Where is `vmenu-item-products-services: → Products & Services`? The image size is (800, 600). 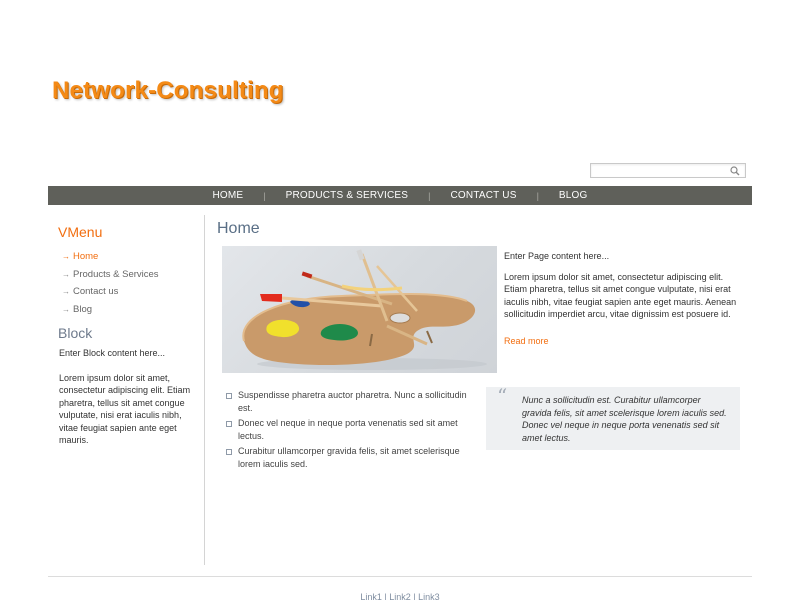
vmenu-item-products-services: → Products & Services is located at coordinates (133, 278).